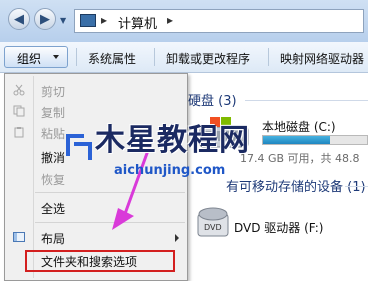 This screenshot has height=281, width=368. What do you see at coordinates (172, 140) in the screenshot?
I see `watermark-text: 木星教程网` at bounding box center [172, 140].